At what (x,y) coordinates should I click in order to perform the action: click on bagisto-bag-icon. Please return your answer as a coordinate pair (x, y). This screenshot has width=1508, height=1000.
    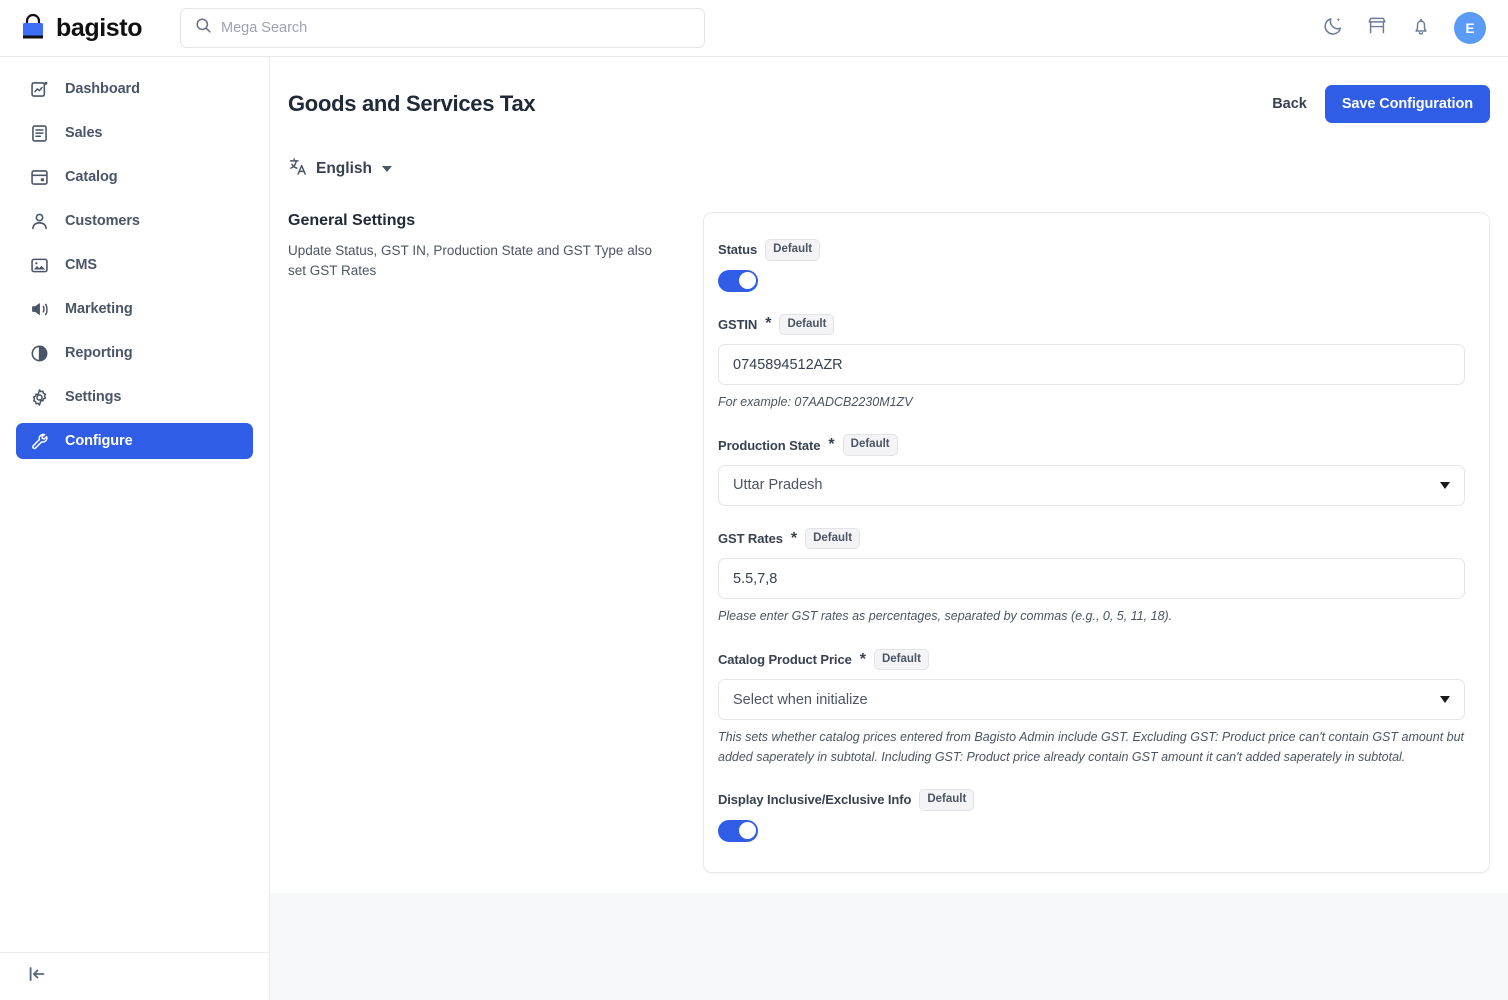
    Looking at the image, I should click on (33, 28).